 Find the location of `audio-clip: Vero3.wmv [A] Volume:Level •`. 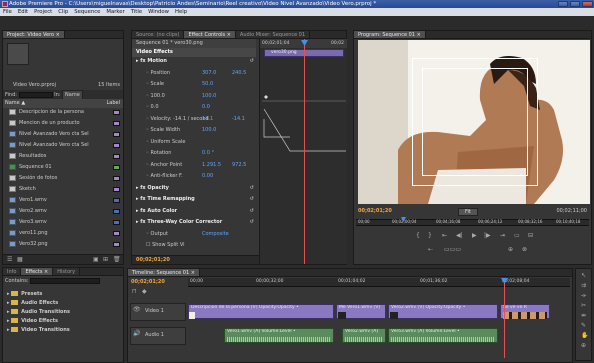

audio-clip: Vero3.wmv [A] Volume:Level • is located at coordinates (443, 335).